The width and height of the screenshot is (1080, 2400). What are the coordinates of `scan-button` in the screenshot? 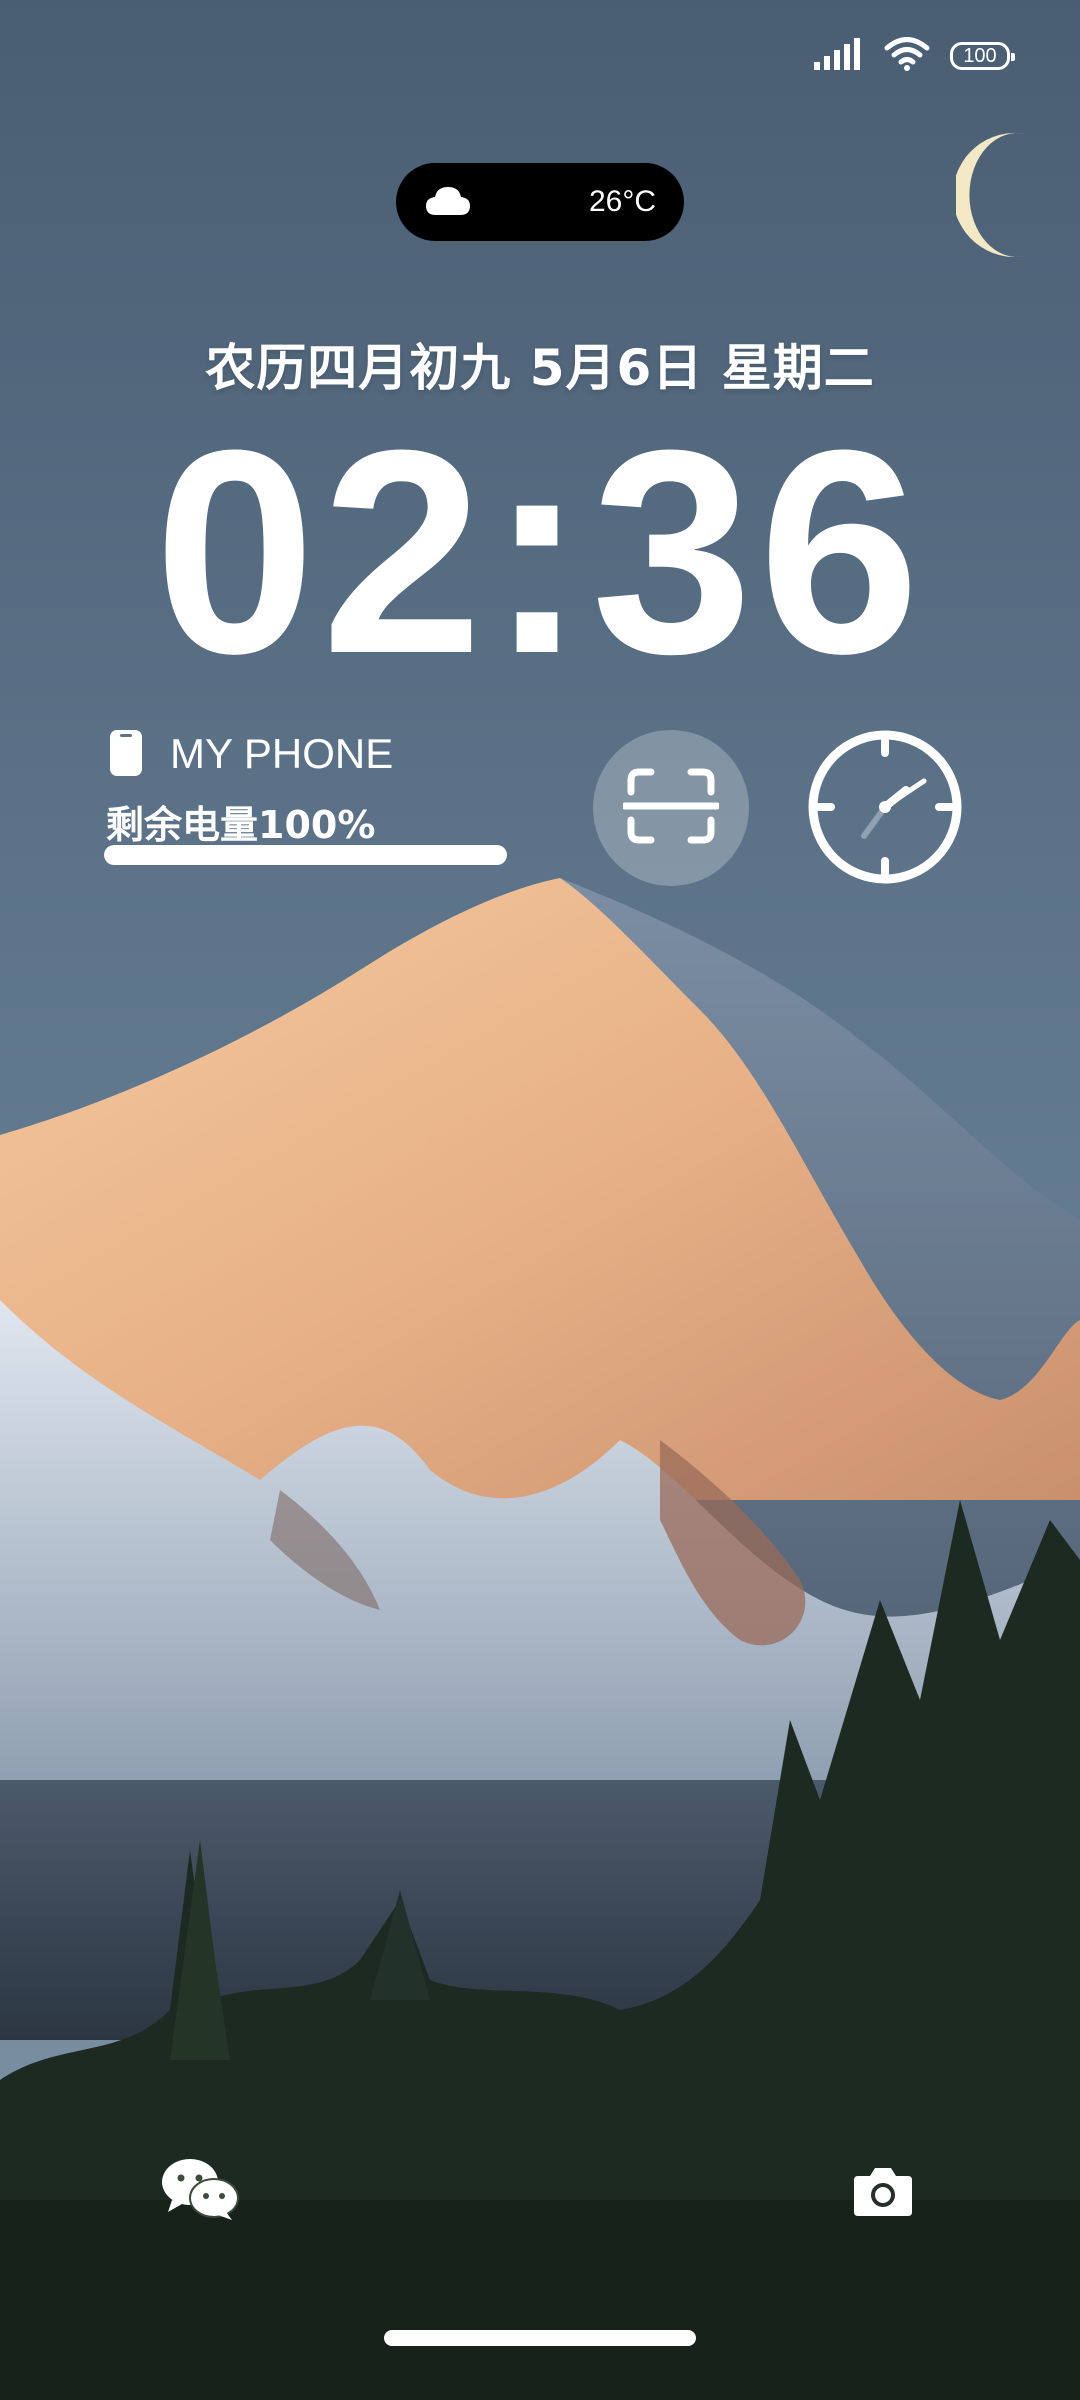 It's located at (671, 808).